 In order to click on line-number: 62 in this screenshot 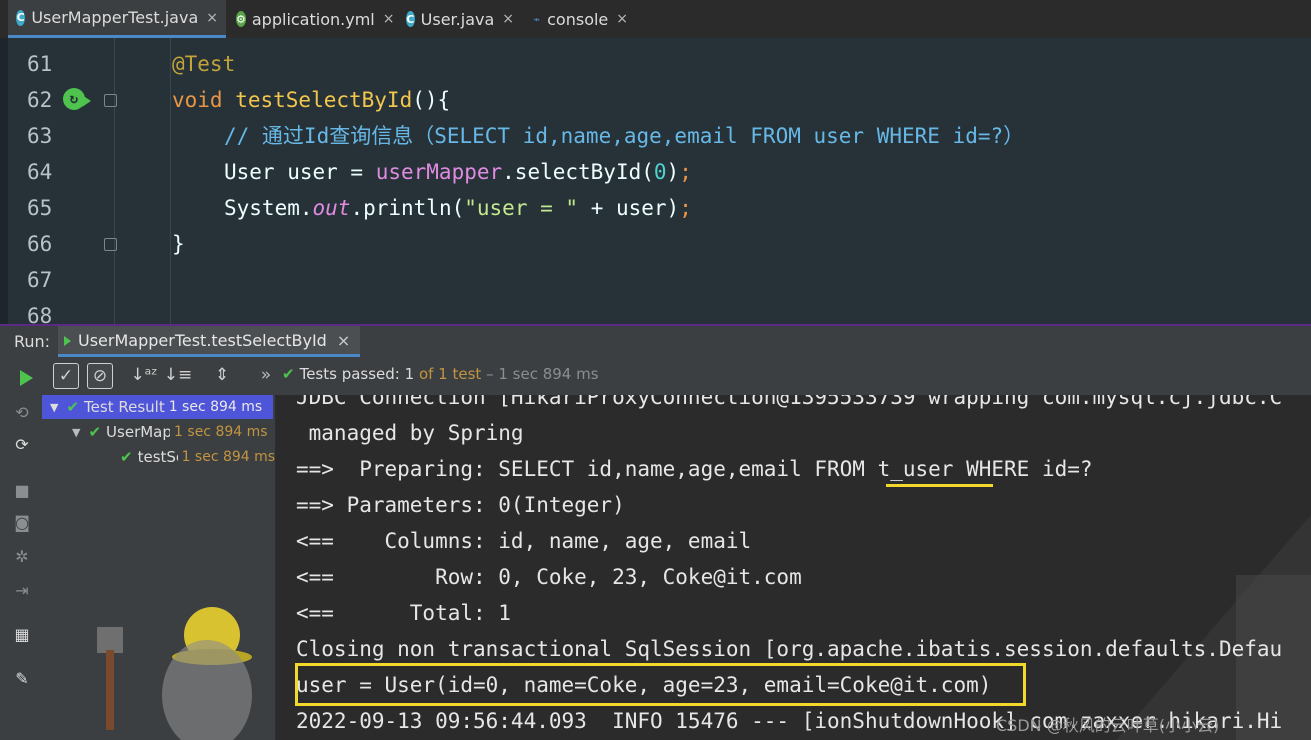, I will do `click(40, 100)`.